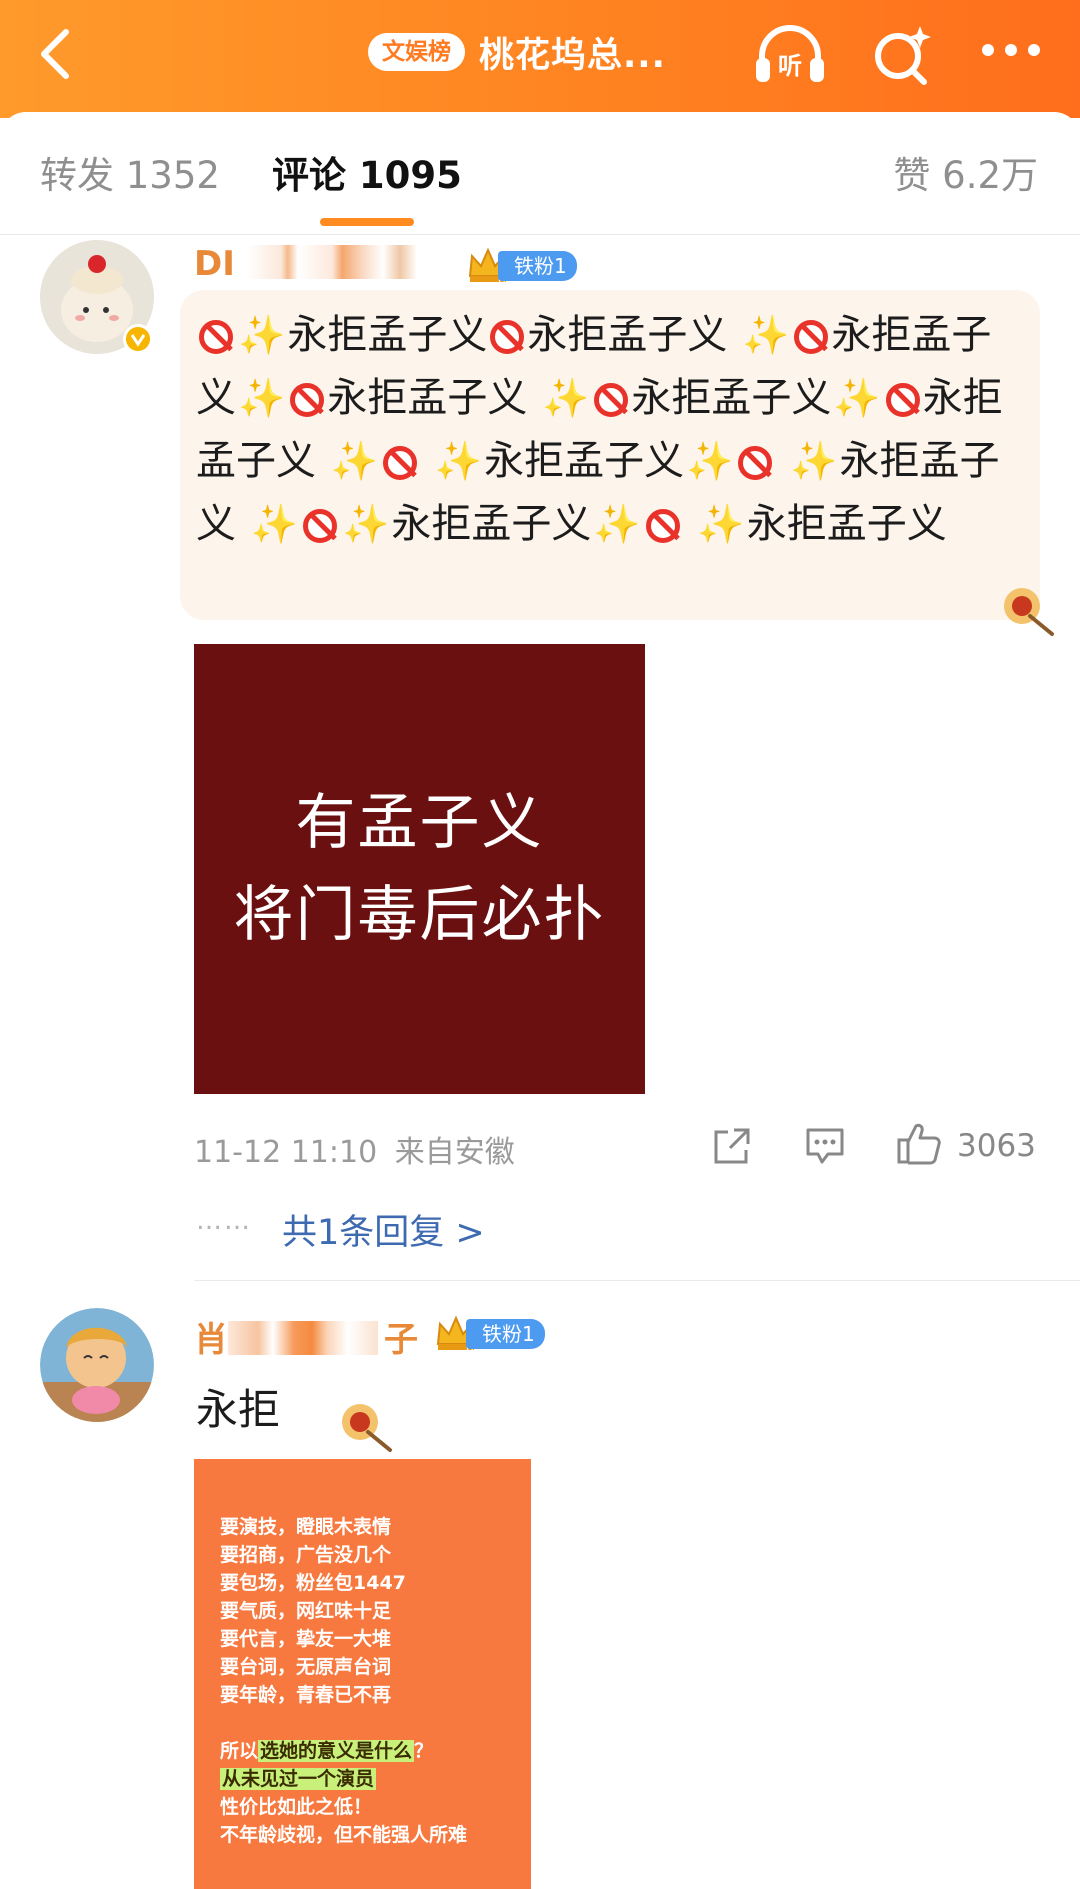  Describe the element at coordinates (214, 264) in the screenshot. I see `username-visible-part: DI` at that location.